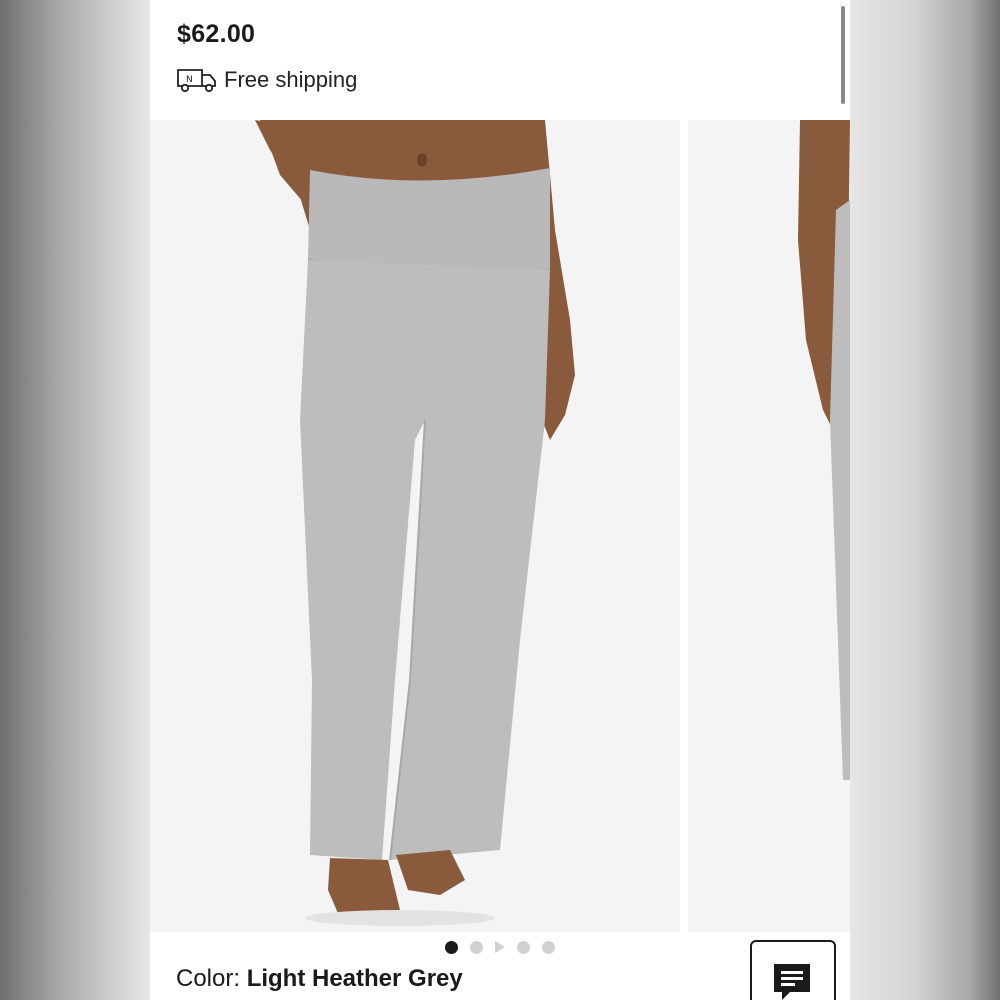 The width and height of the screenshot is (1000, 1000). I want to click on svg-text: N, so click(189, 80).